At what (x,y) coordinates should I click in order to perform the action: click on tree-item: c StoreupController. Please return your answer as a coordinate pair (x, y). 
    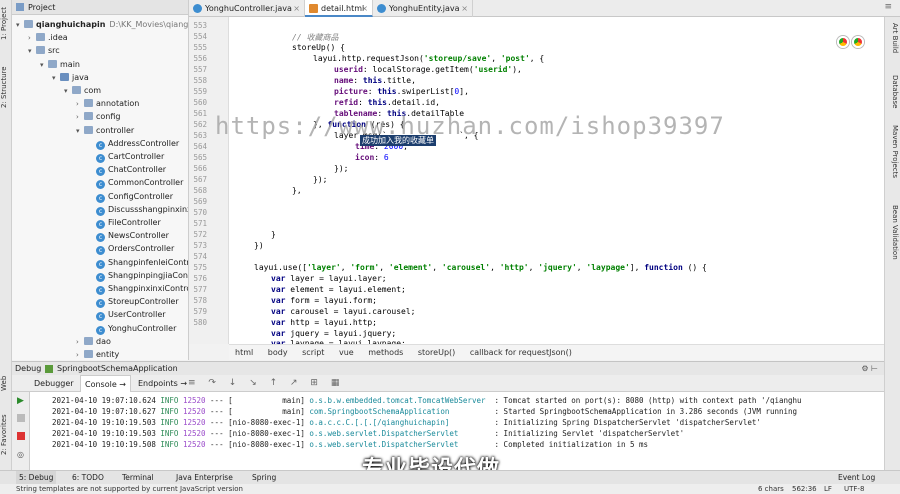
    Looking at the image, I should click on (133, 302).